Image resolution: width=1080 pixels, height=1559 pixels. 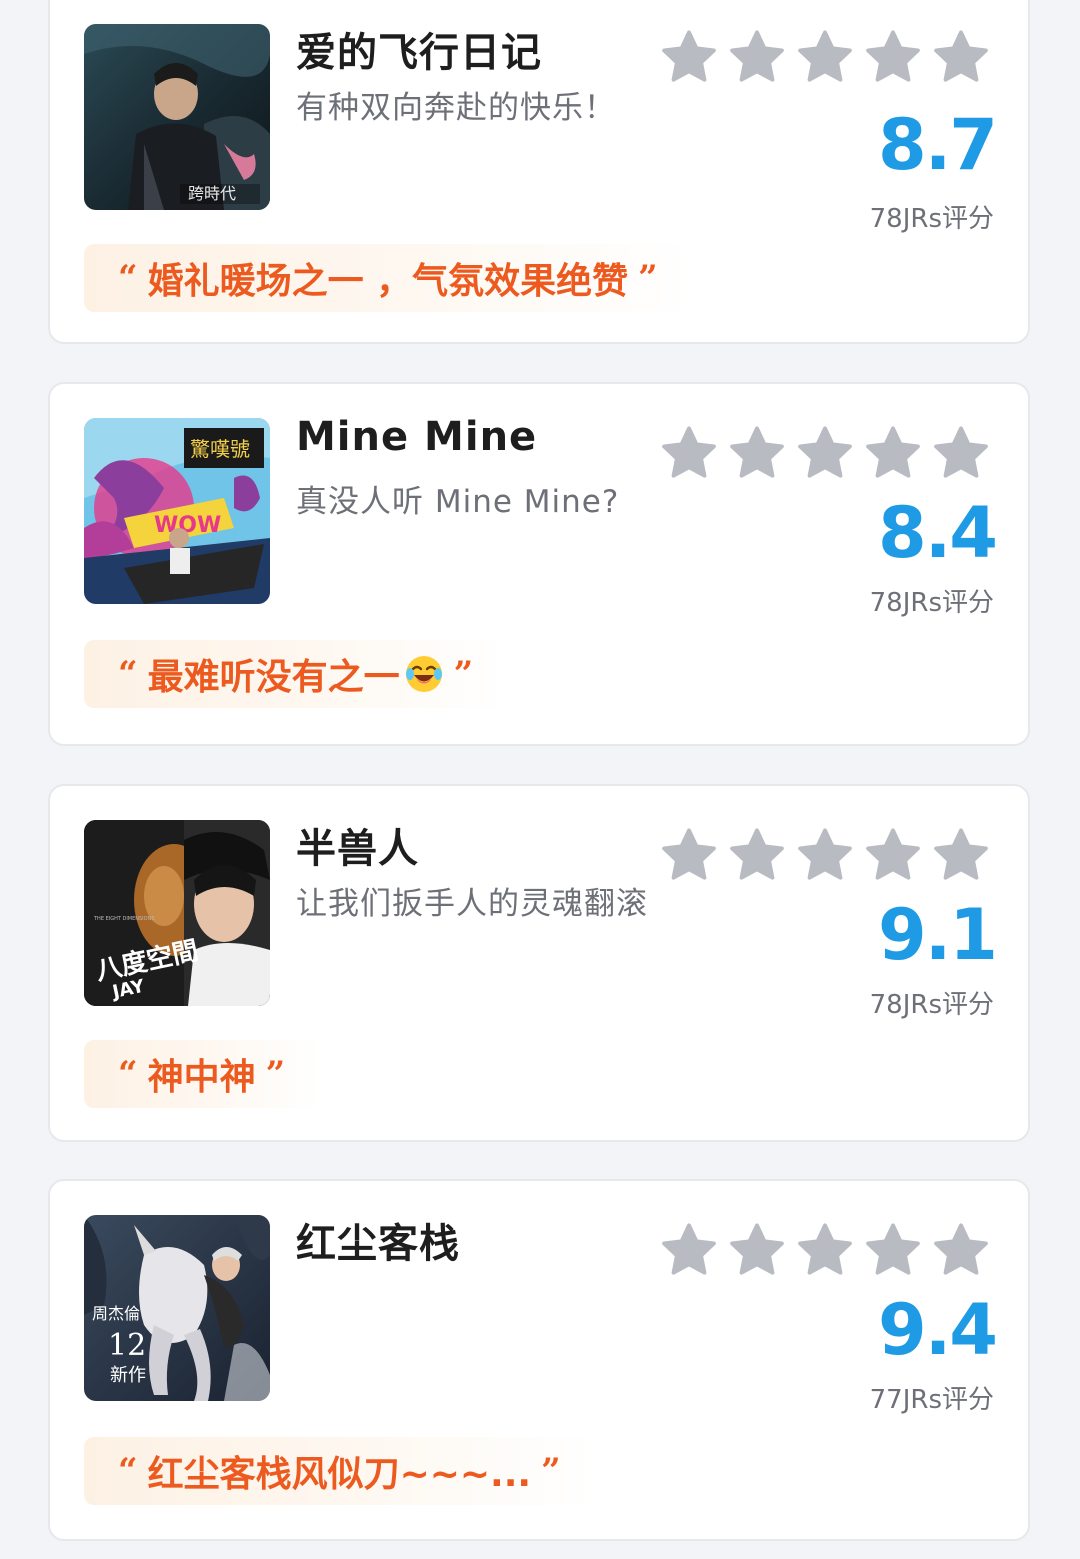 I want to click on featured-comment: “ 神中神 ”, so click(x=203, y=1074).